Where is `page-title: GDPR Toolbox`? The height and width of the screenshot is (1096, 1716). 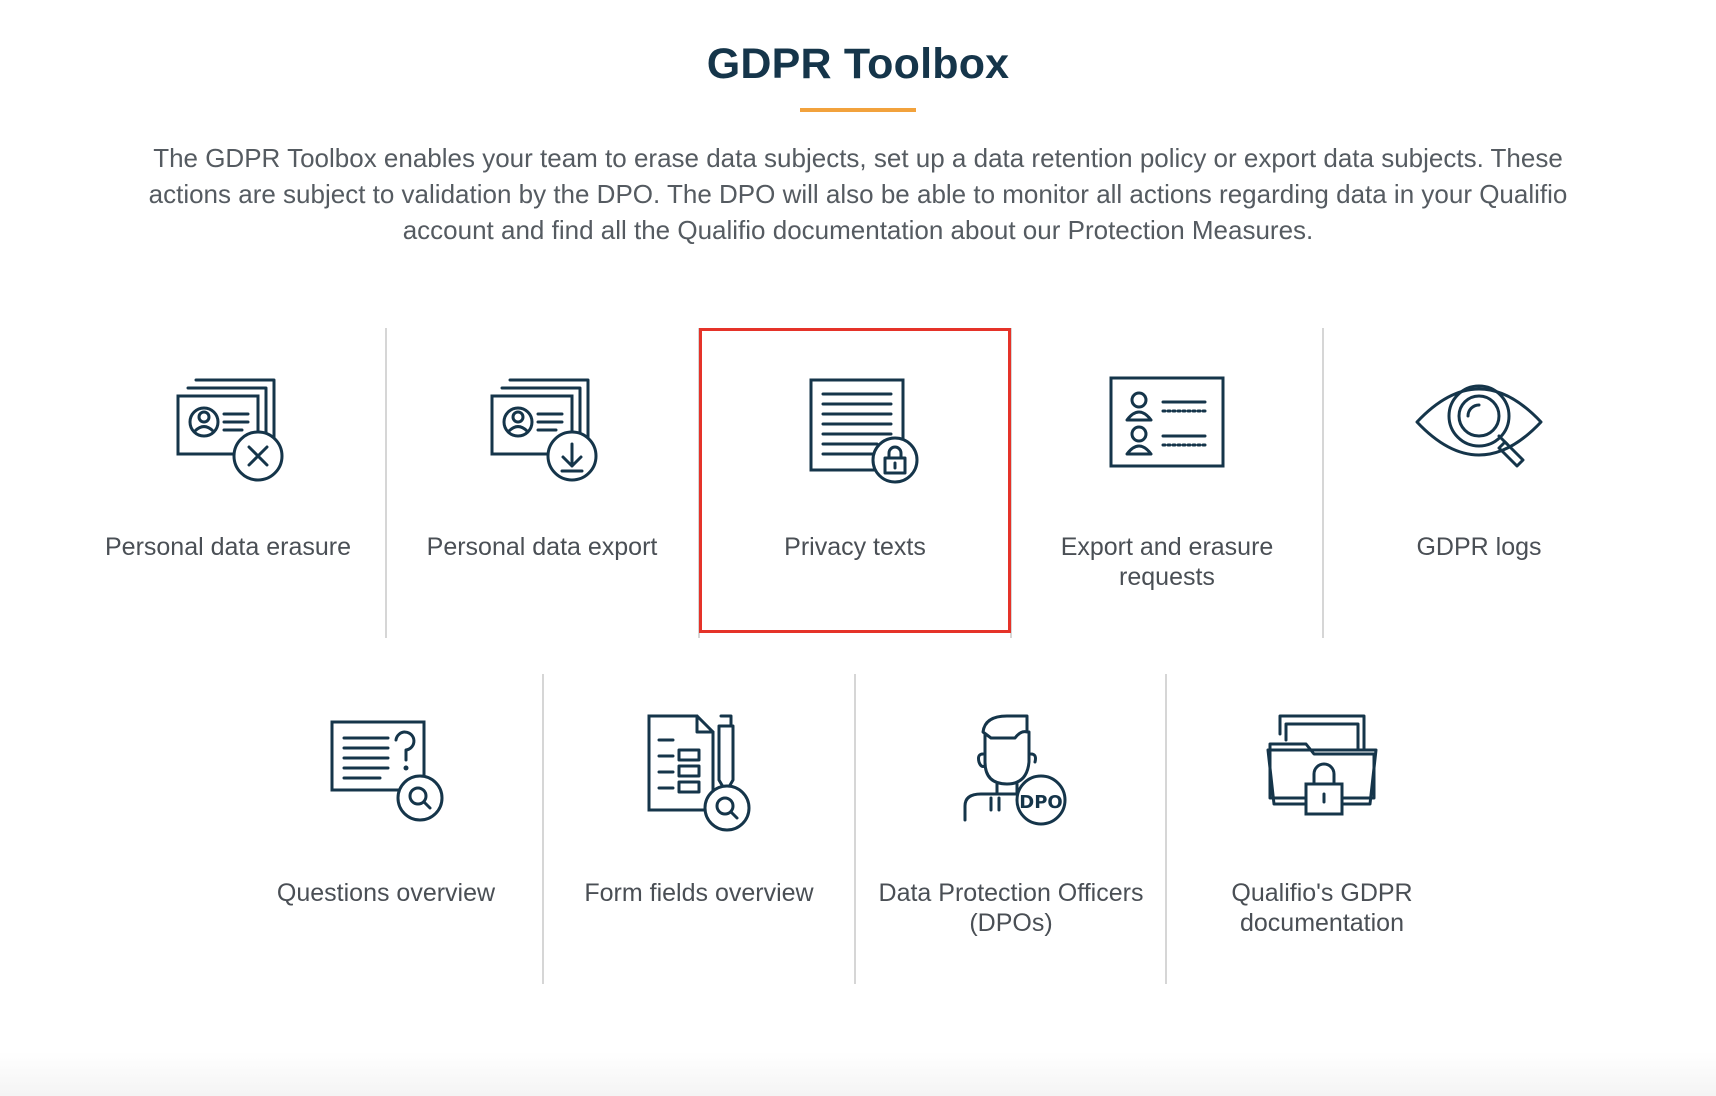
page-title: GDPR Toolbox is located at coordinates (858, 64).